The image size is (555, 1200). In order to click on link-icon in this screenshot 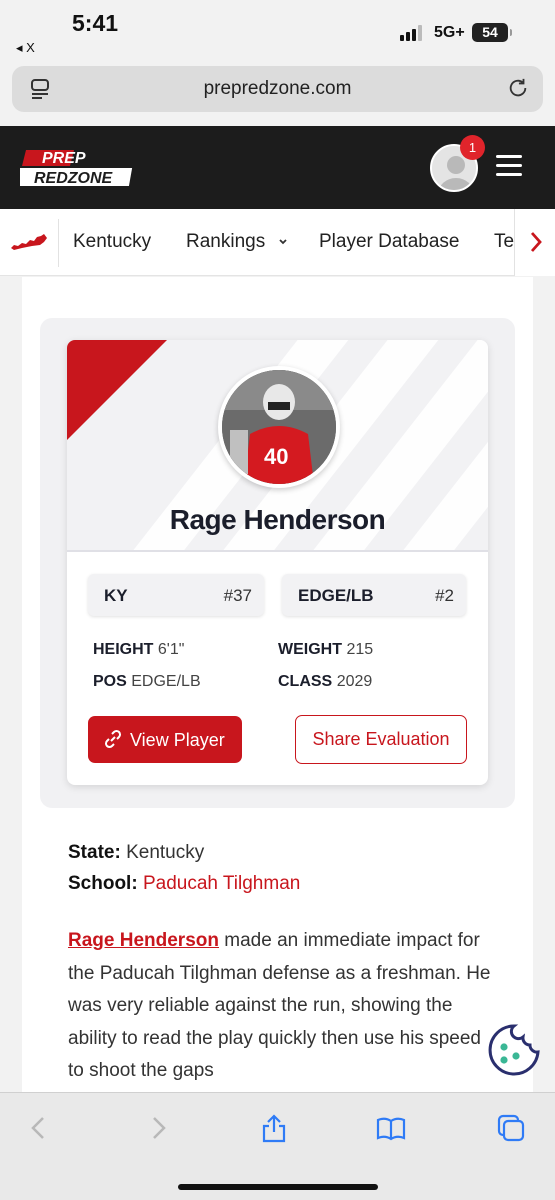, I will do `click(113, 739)`.